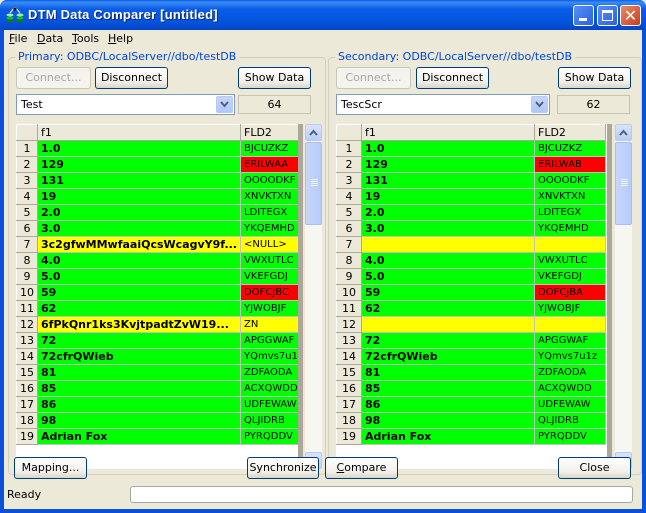 This screenshot has height=513, width=646. What do you see at coordinates (268, 292) in the screenshot?
I see `cell-fld2: DOFCJBC` at bounding box center [268, 292].